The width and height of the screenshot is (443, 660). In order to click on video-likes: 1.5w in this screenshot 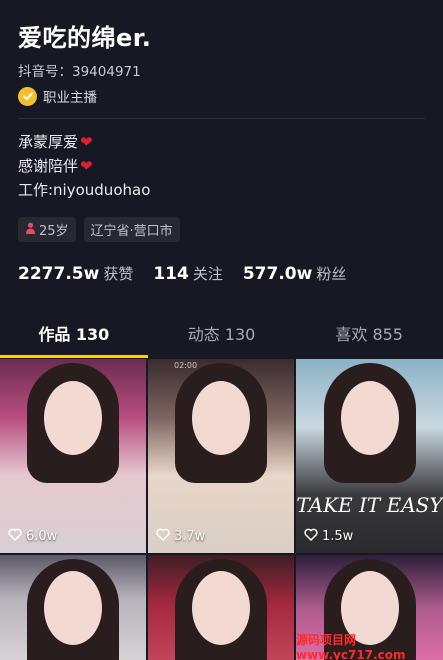, I will do `click(328, 536)`.